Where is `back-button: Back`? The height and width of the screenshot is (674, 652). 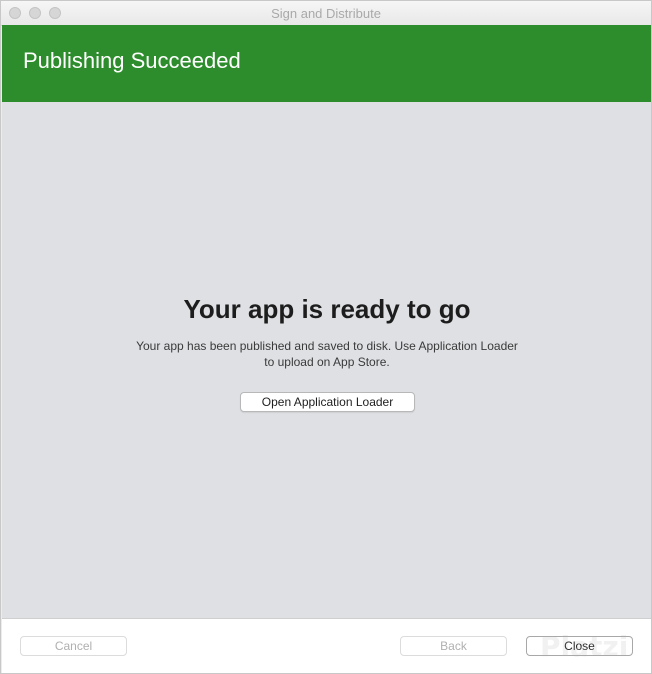
back-button: Back is located at coordinates (453, 646).